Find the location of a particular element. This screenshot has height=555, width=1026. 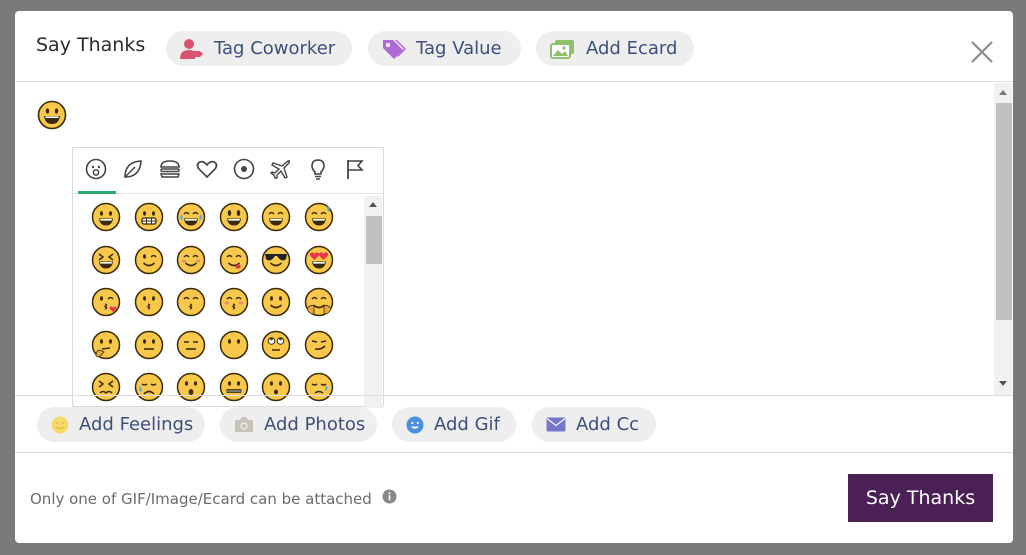

neutral-emoji-icon is located at coordinates (149, 345).